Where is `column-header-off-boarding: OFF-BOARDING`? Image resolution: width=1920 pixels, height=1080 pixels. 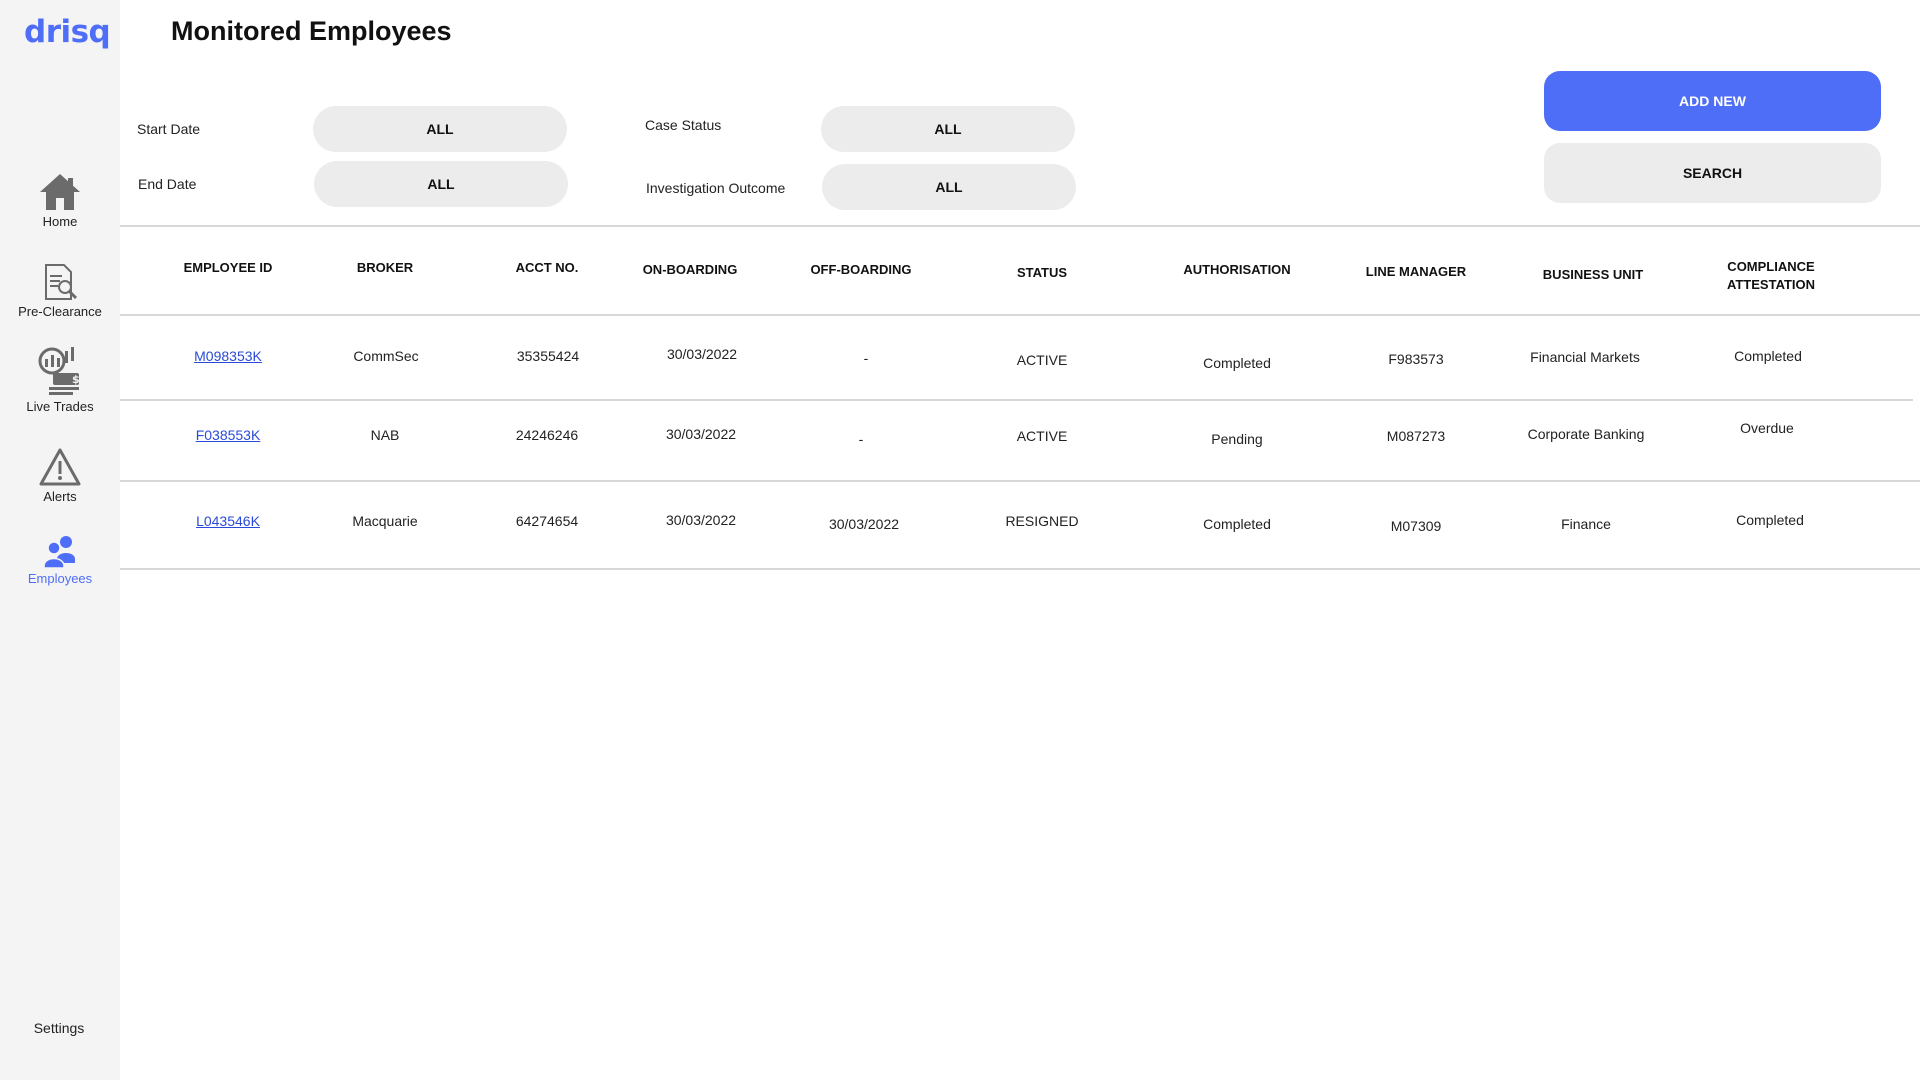 column-header-off-boarding: OFF-BOARDING is located at coordinates (861, 269).